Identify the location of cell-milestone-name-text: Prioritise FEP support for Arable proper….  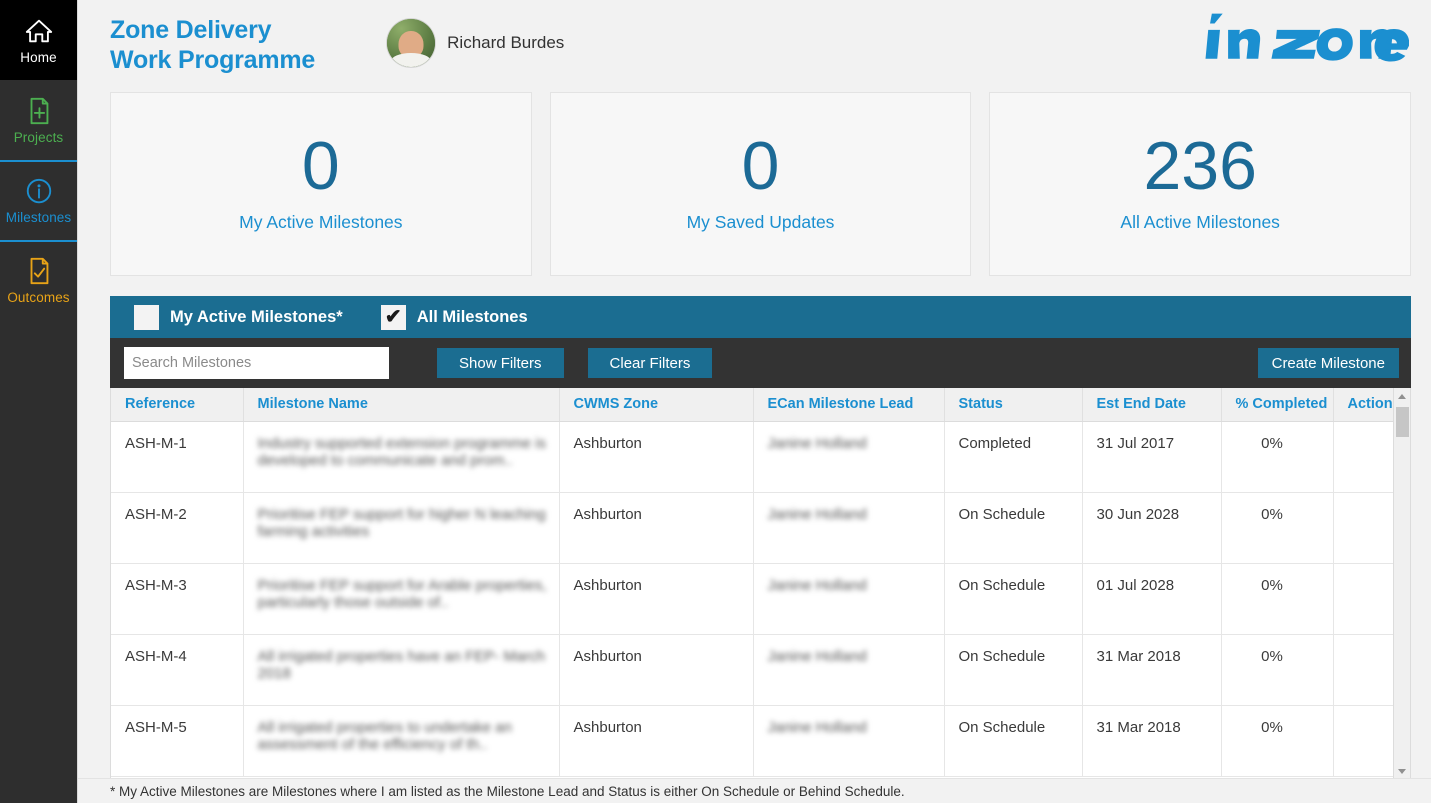
(402, 594).